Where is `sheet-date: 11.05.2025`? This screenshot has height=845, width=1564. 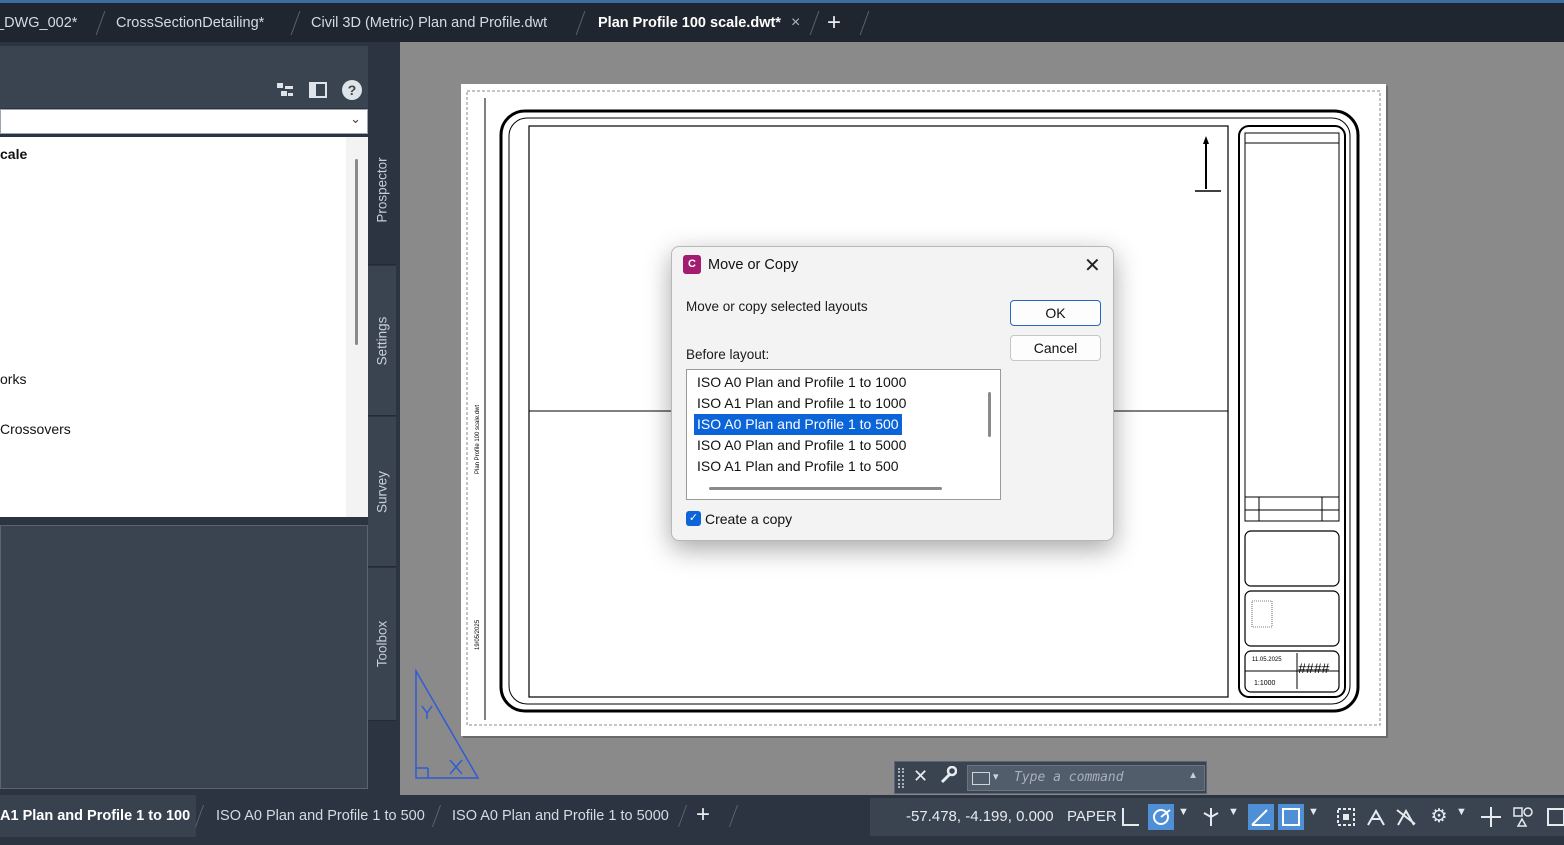 sheet-date: 11.05.2025 is located at coordinates (1267, 660).